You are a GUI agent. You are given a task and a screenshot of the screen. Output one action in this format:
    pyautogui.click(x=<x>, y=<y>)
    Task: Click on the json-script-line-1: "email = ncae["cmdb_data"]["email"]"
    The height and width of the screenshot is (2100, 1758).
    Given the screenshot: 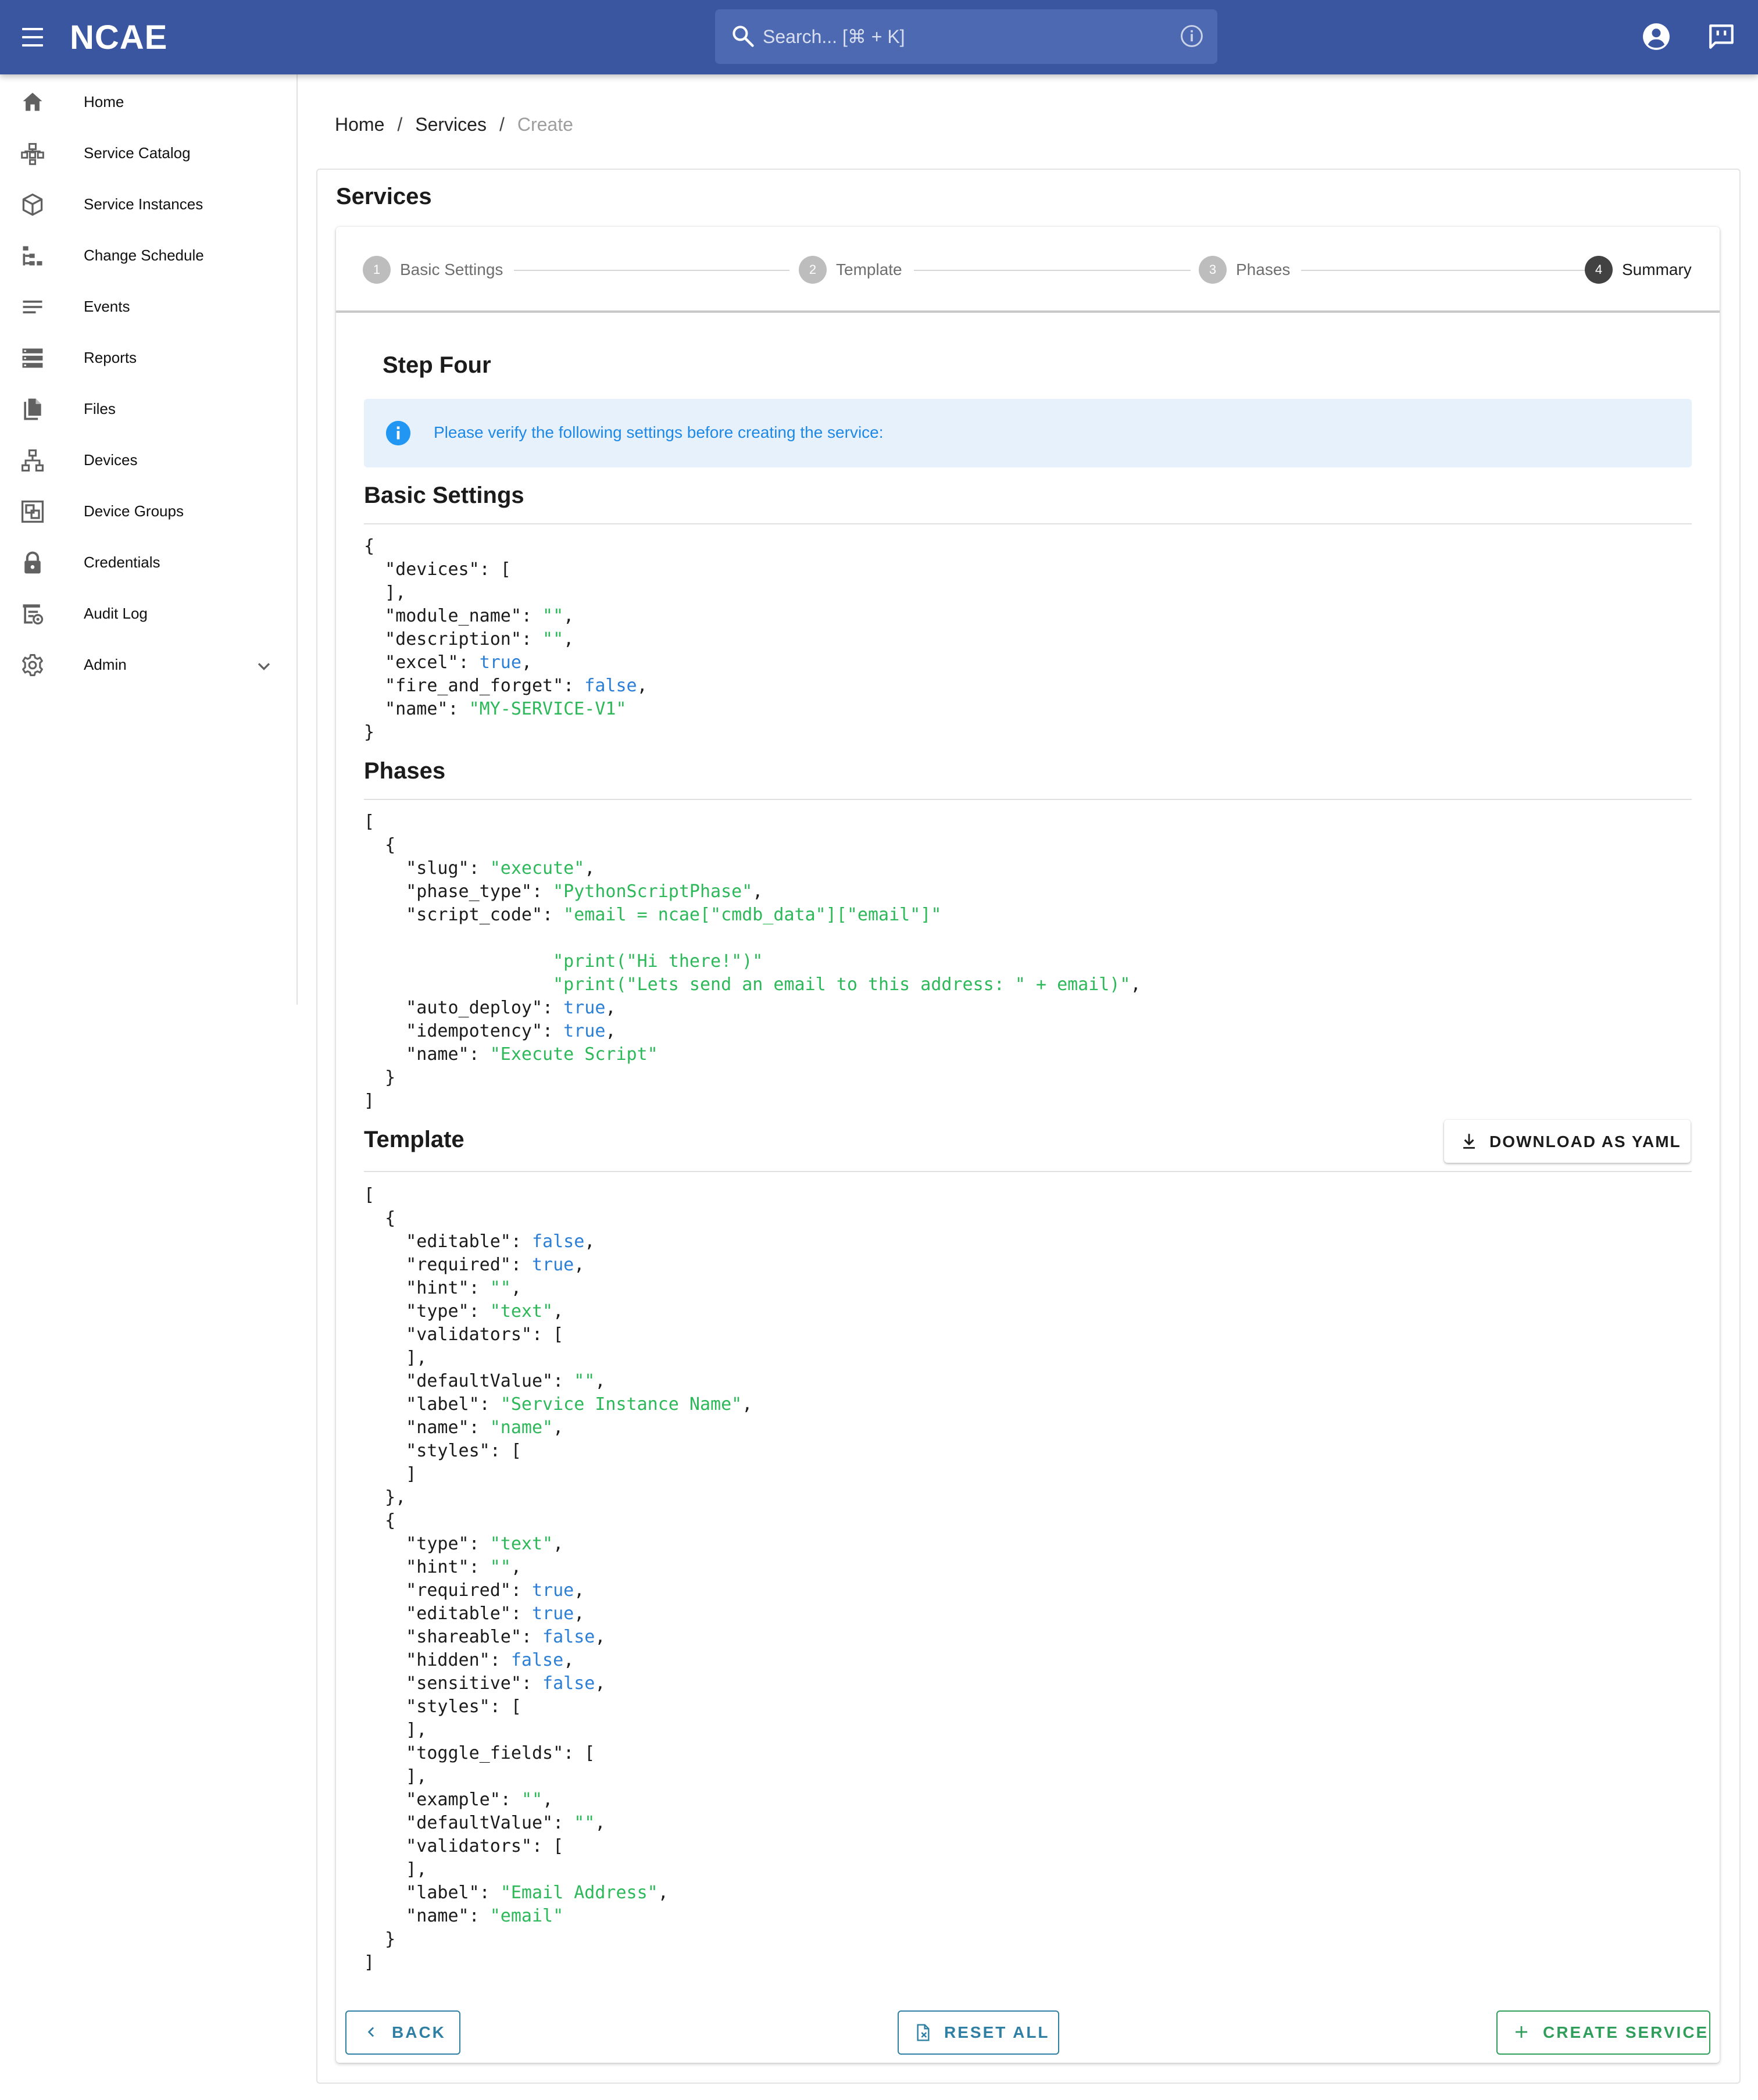 What is the action you would take?
    pyautogui.click(x=753, y=915)
    